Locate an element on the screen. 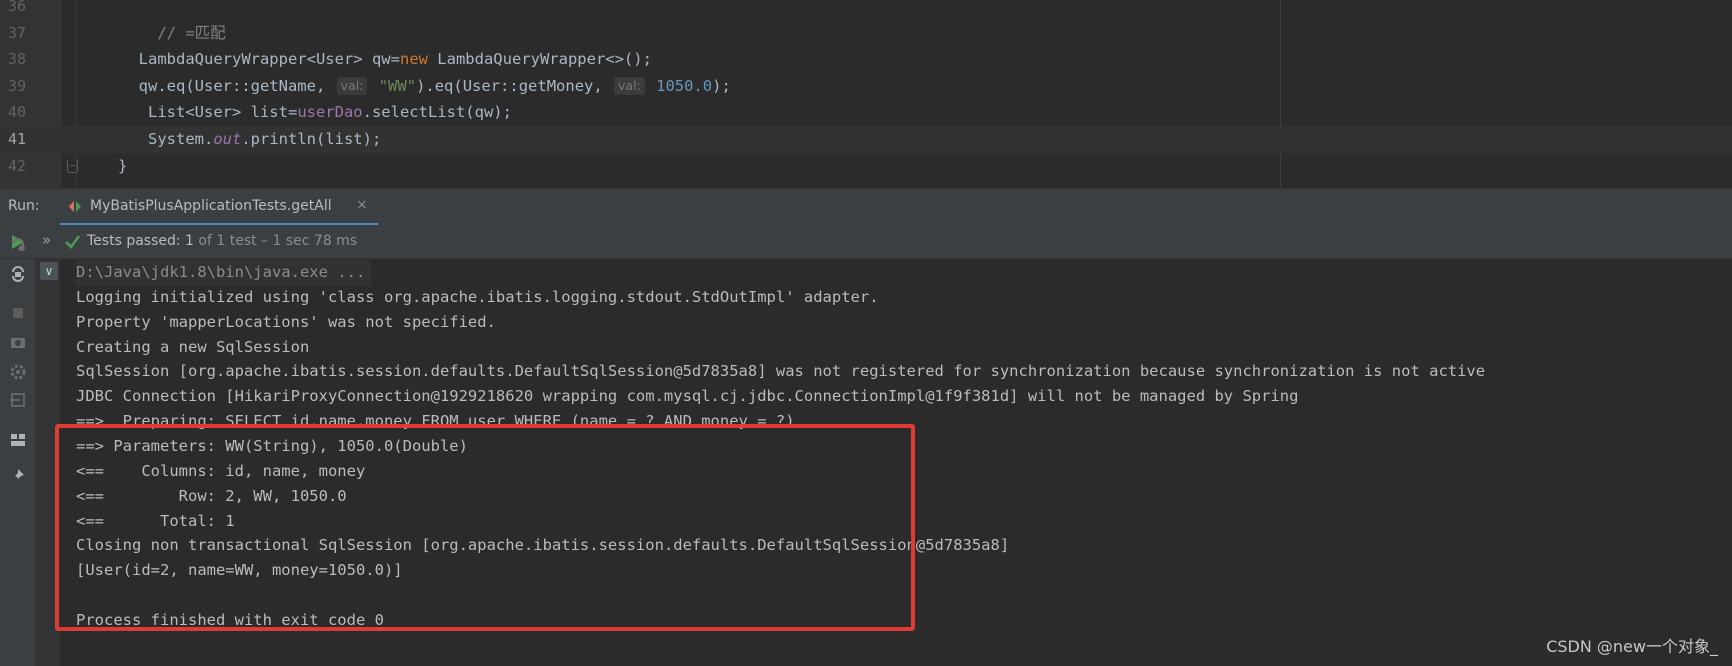 This screenshot has height=666, width=1732. code-token: new is located at coordinates (413, 59).